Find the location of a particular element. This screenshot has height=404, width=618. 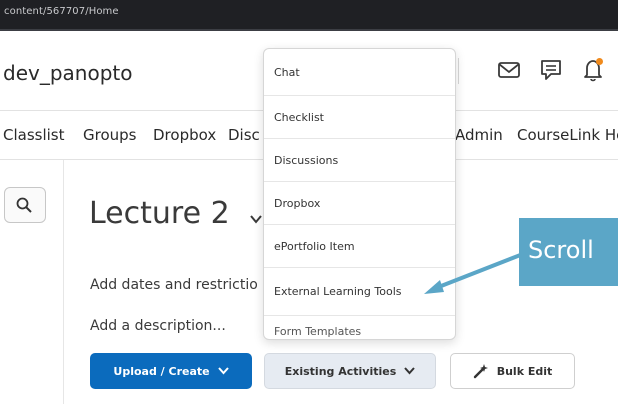

url-text: content/567707/Home is located at coordinates (61, 11).